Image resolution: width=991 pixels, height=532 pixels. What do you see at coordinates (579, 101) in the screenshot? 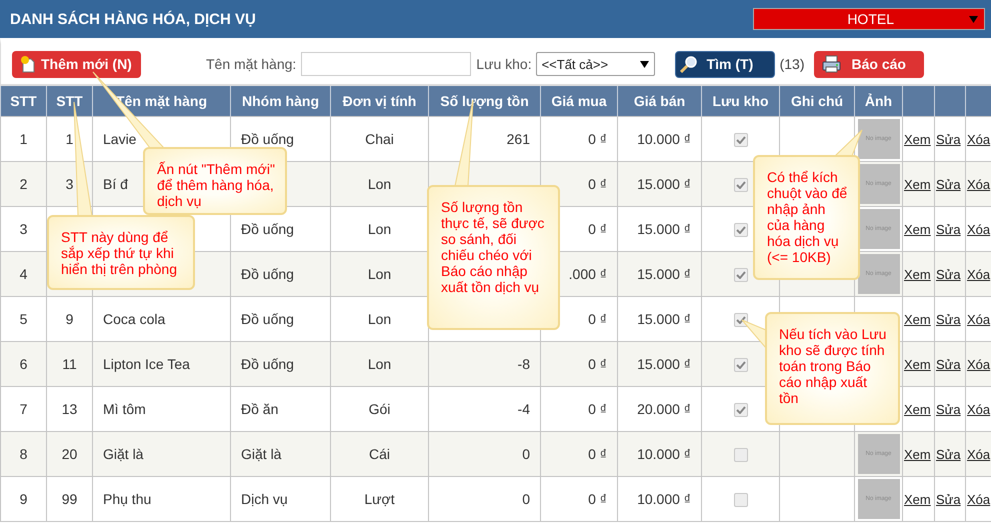
I see `column-header: Giá mua` at bounding box center [579, 101].